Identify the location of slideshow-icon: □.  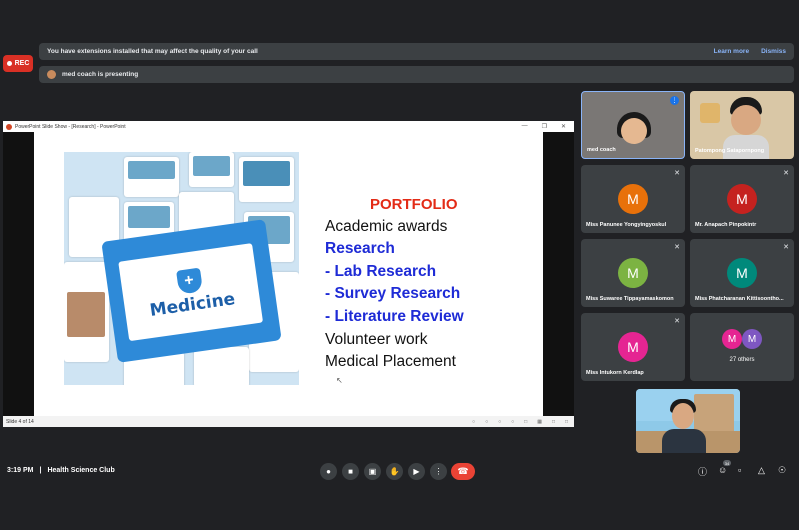
(566, 422).